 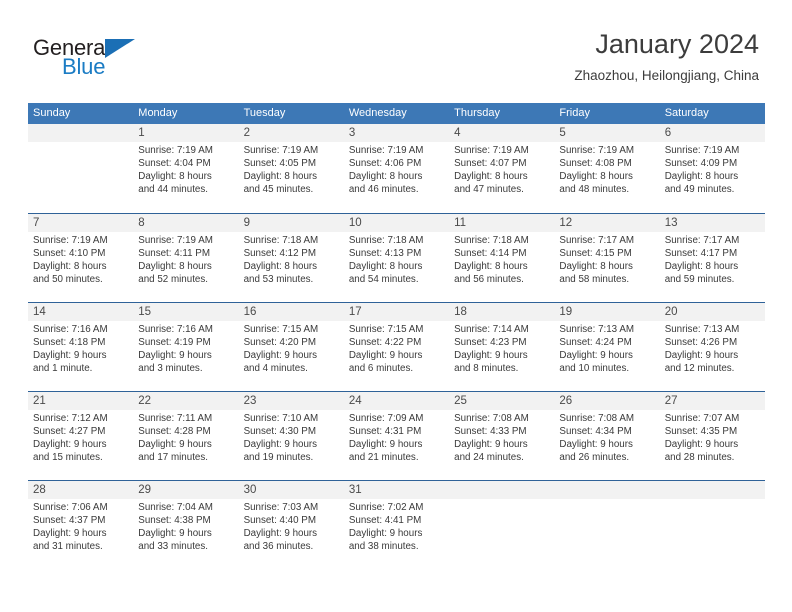 I want to click on day-number: 18, so click(x=460, y=312).